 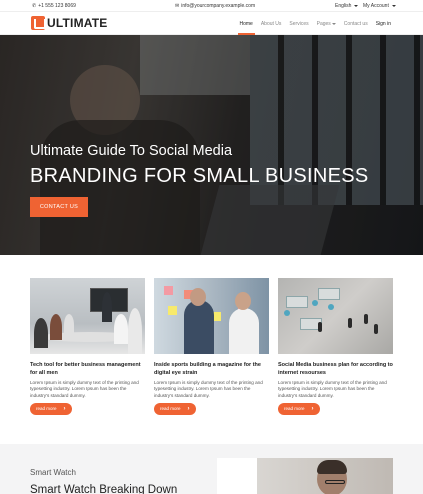 I want to click on article-image-meeting, so click(x=87, y=316).